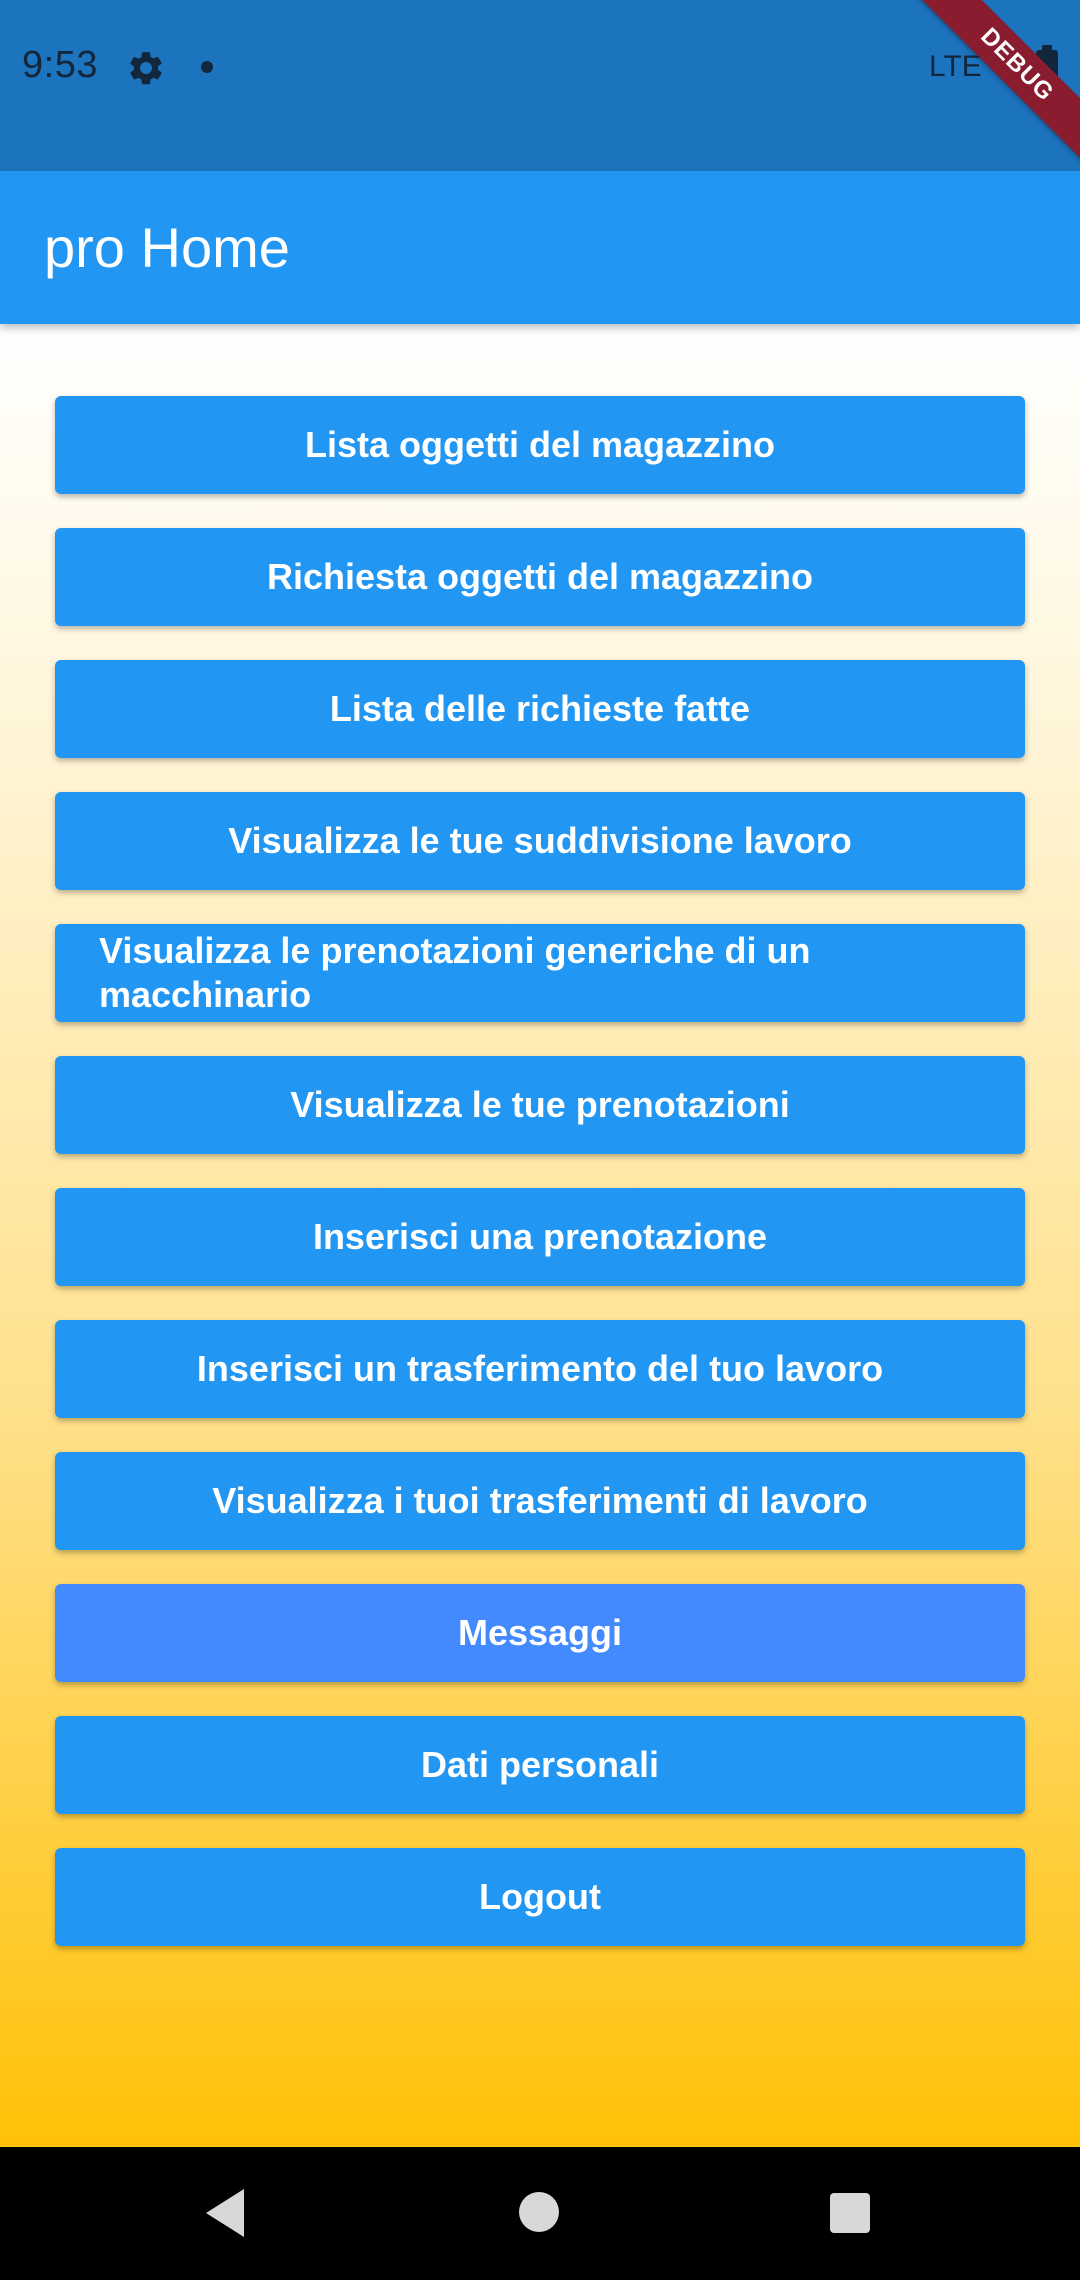 The image size is (1080, 2280). I want to click on navigation-bar, so click(540, 2213).